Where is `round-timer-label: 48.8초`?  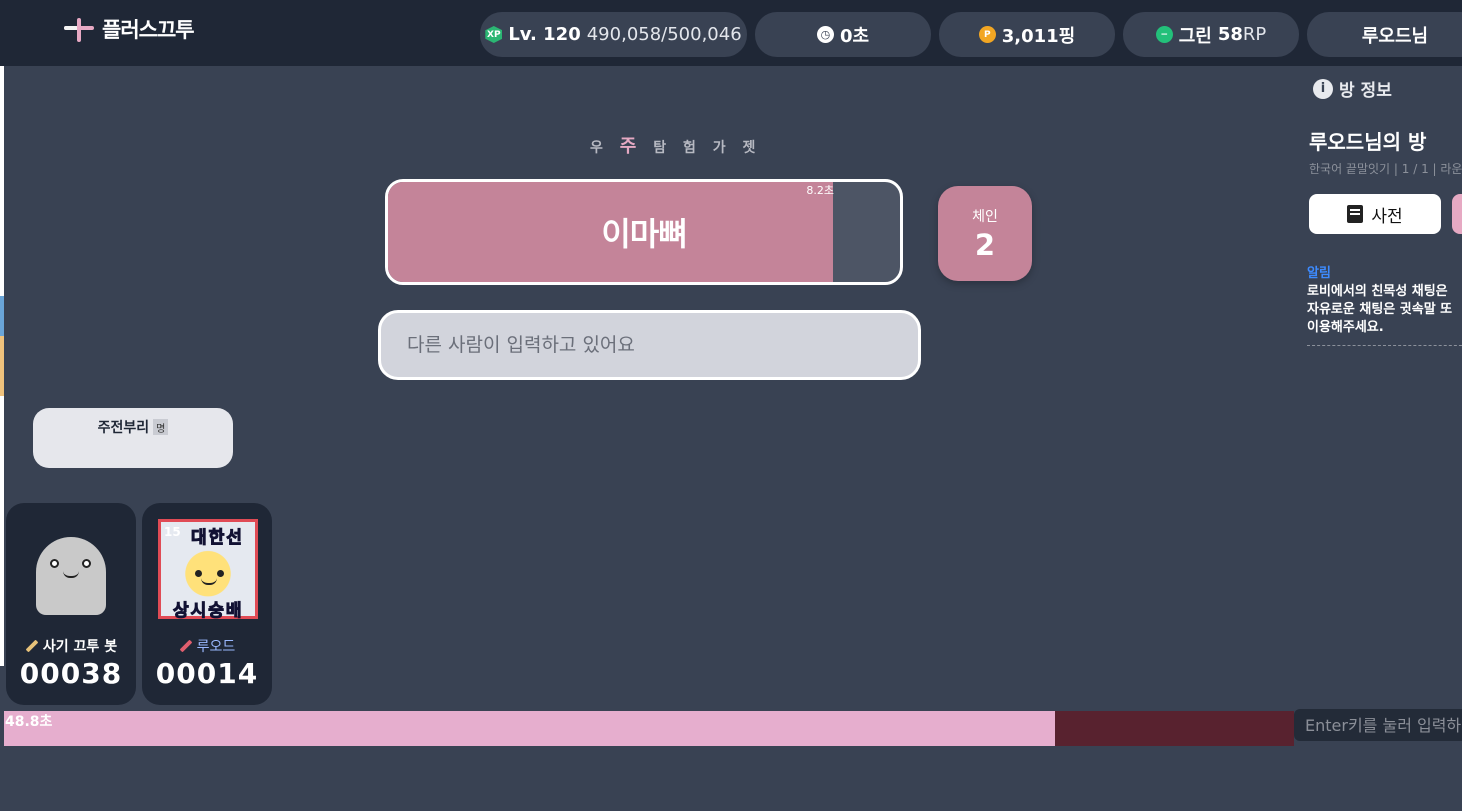
round-timer-label: 48.8초 is located at coordinates (29, 722).